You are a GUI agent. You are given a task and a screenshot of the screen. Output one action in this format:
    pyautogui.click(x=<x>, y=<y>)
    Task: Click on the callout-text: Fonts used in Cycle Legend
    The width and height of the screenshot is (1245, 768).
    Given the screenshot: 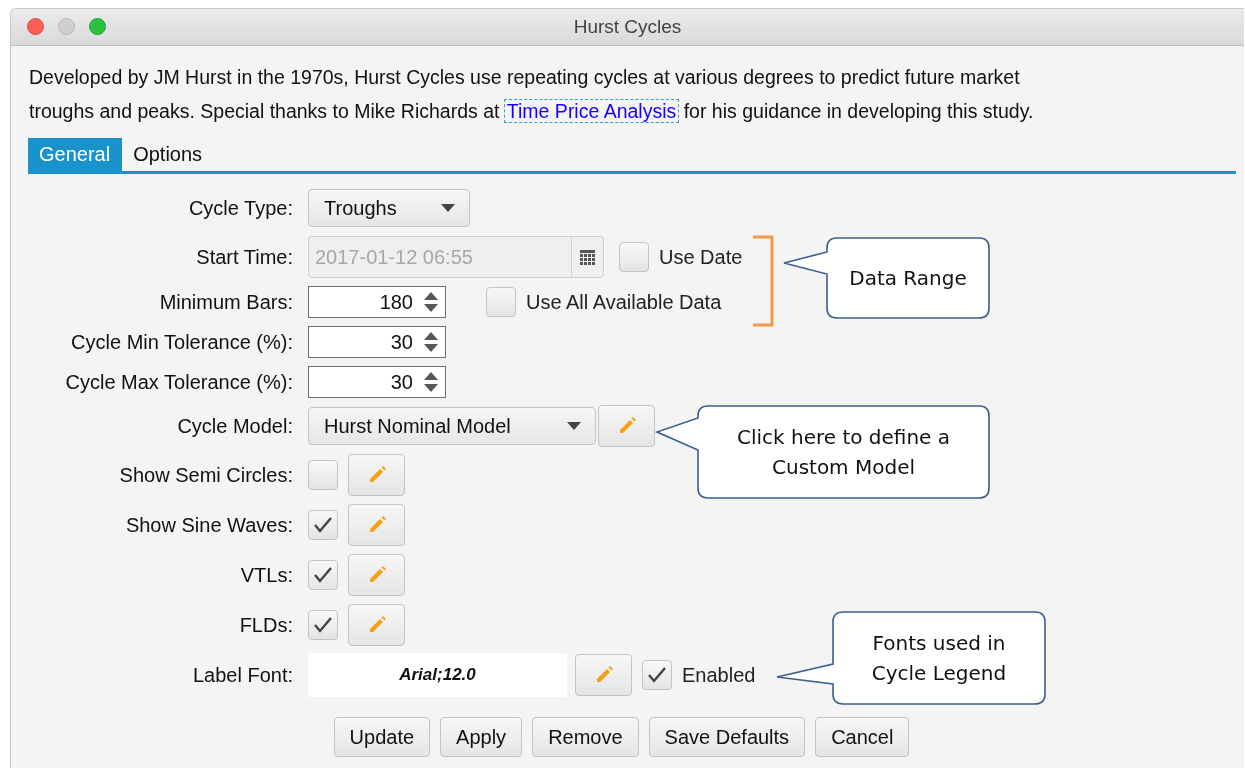 What is the action you would take?
    pyautogui.click(x=939, y=658)
    